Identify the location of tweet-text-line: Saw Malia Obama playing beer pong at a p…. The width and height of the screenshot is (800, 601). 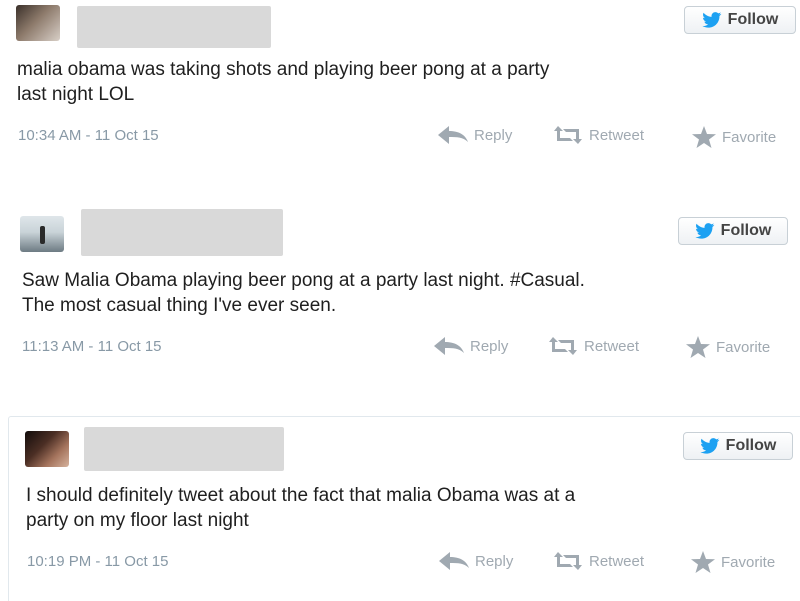
(303, 280).